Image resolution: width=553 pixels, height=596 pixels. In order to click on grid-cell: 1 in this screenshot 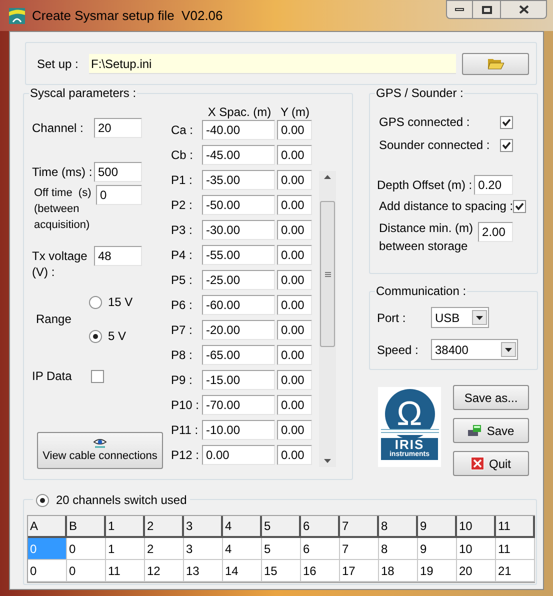, I will do `click(125, 549)`.